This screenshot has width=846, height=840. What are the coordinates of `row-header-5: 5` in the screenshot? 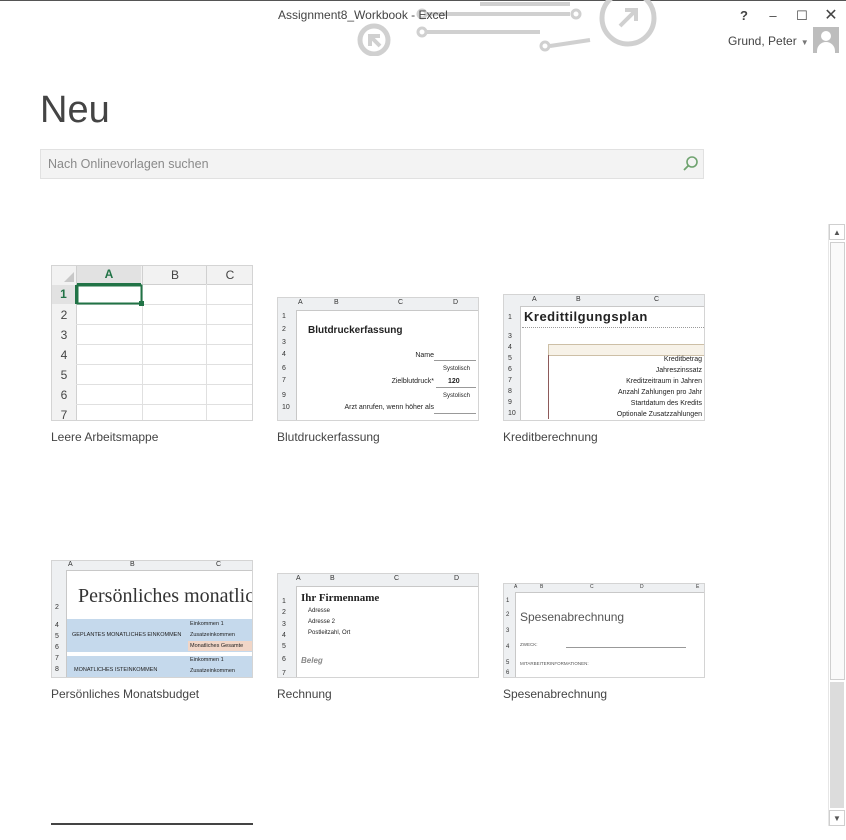 It's located at (64, 375).